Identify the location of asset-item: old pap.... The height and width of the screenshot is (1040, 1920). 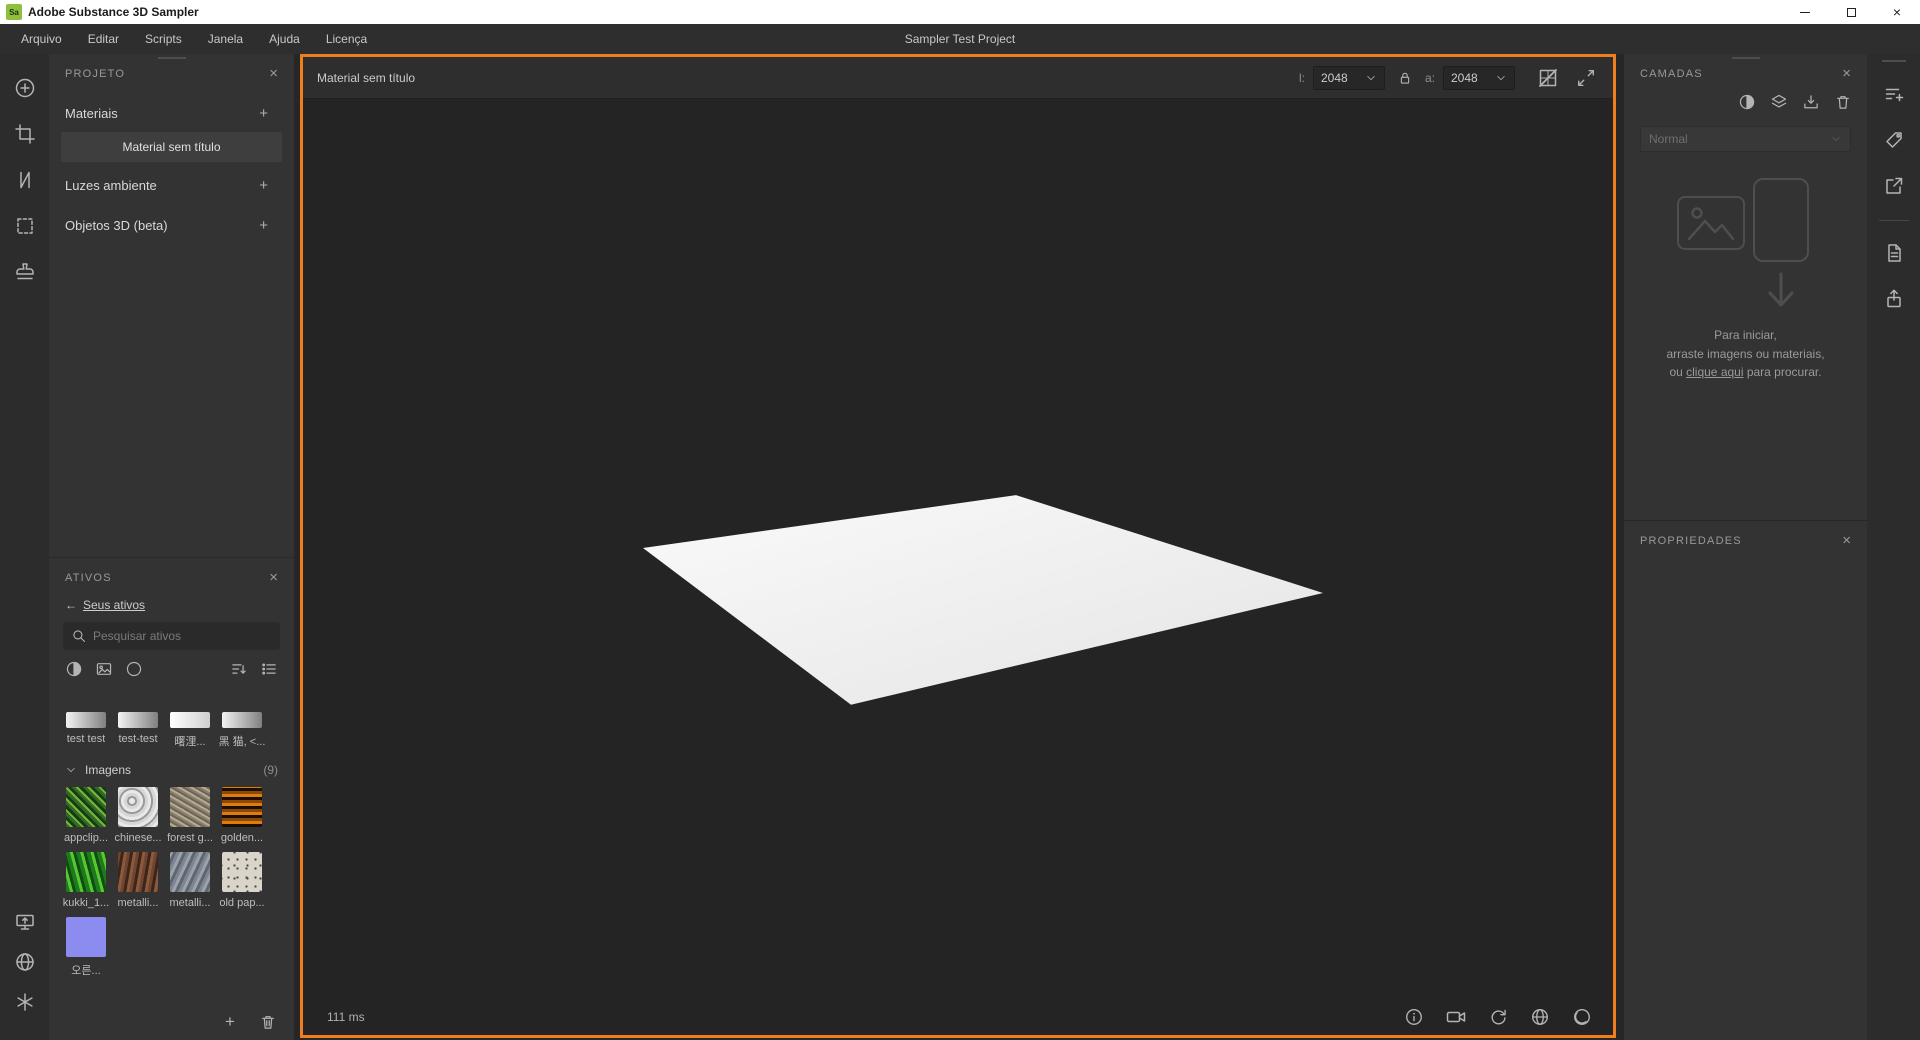
(242, 880).